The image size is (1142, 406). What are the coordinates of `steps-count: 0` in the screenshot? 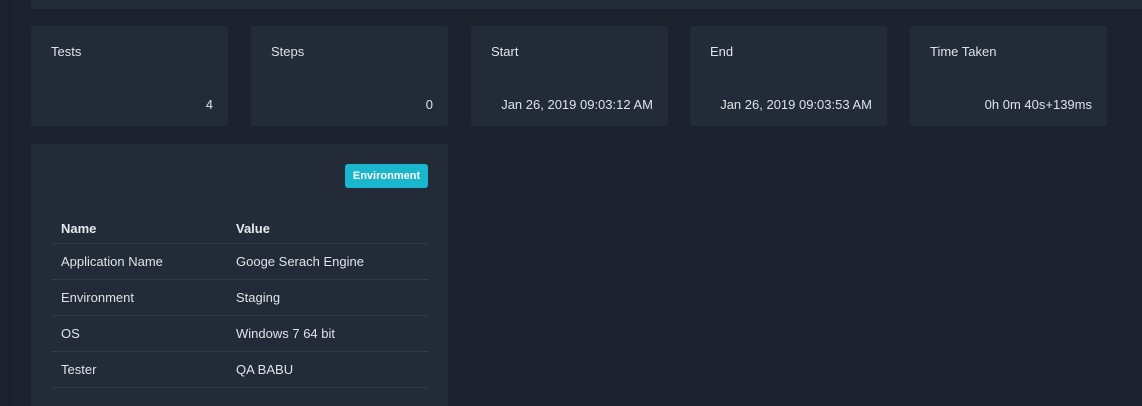 It's located at (429, 104).